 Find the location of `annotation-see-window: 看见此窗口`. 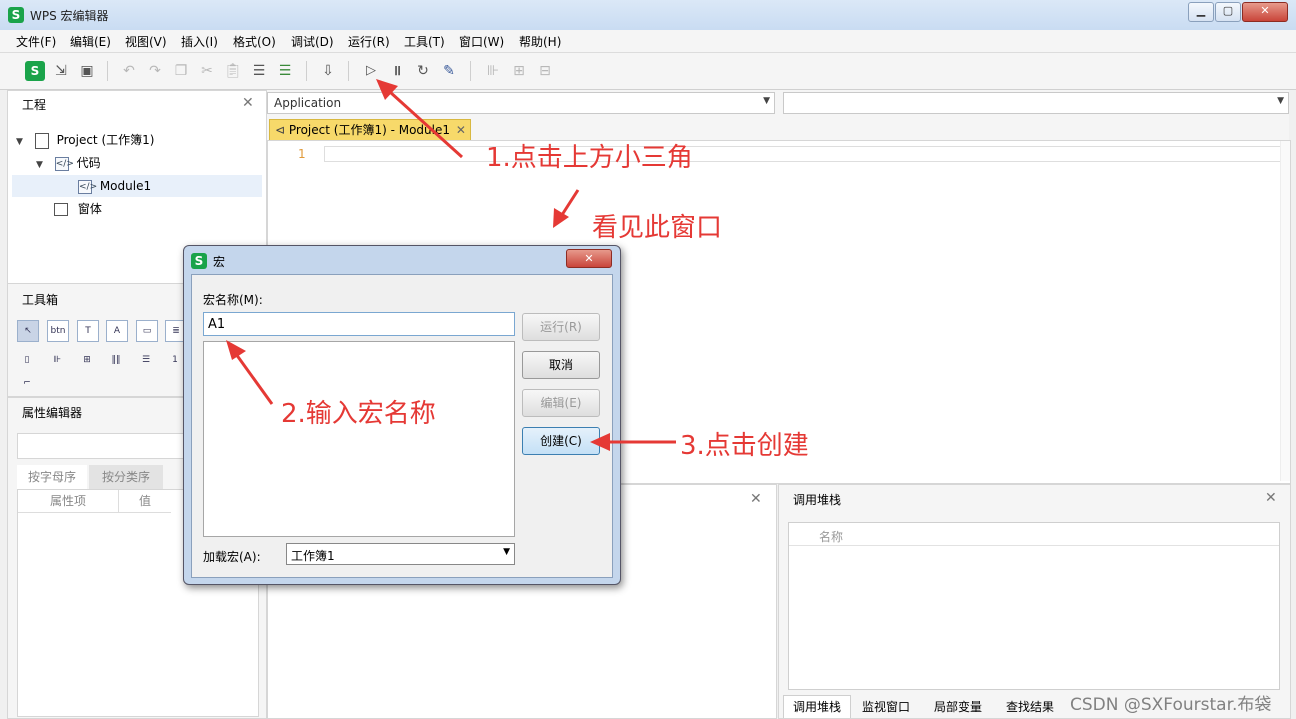

annotation-see-window: 看见此窗口 is located at coordinates (657, 228).